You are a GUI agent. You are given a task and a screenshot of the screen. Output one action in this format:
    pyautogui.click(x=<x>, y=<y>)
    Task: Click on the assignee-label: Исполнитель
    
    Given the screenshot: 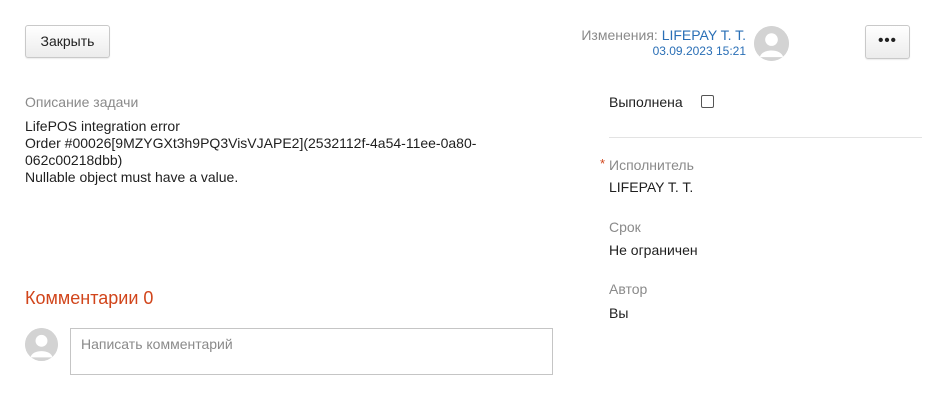 What is the action you would take?
    pyautogui.click(x=651, y=165)
    